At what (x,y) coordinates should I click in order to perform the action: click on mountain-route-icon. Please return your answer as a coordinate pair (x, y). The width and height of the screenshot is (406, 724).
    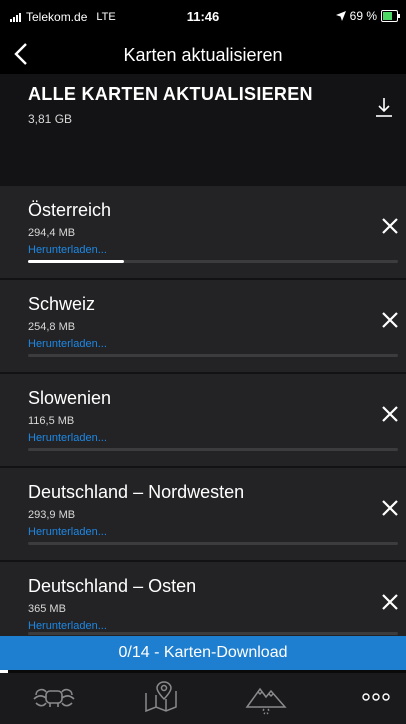
    Looking at the image, I should click on (266, 701).